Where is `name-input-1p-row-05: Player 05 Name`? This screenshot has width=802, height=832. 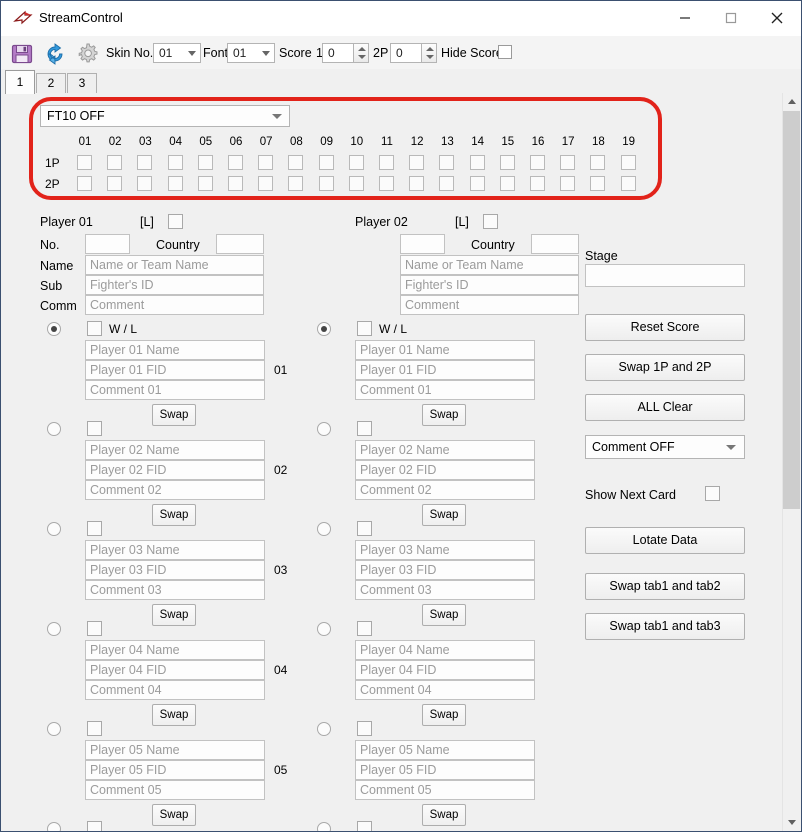 name-input-1p-row-05: Player 05 Name is located at coordinates (175, 750).